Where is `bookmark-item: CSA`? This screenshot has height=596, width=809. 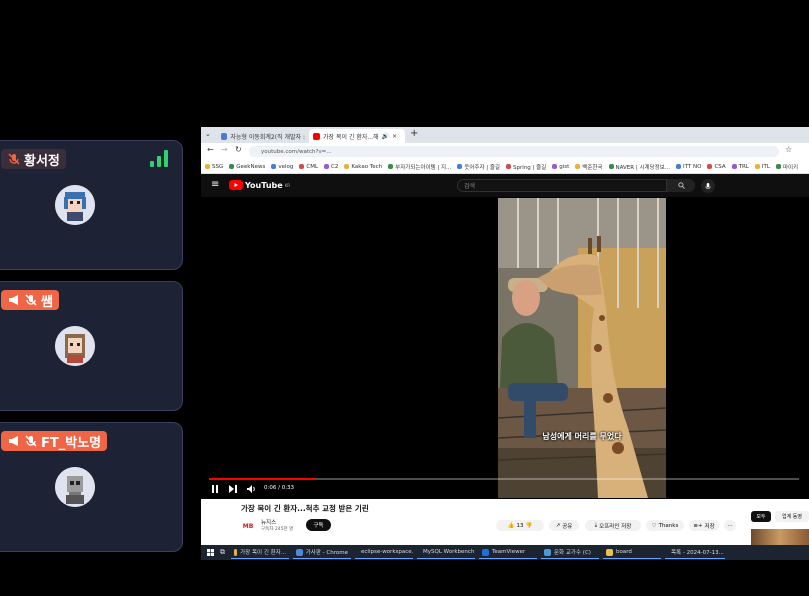
bookmark-item: CSA is located at coordinates (716, 167).